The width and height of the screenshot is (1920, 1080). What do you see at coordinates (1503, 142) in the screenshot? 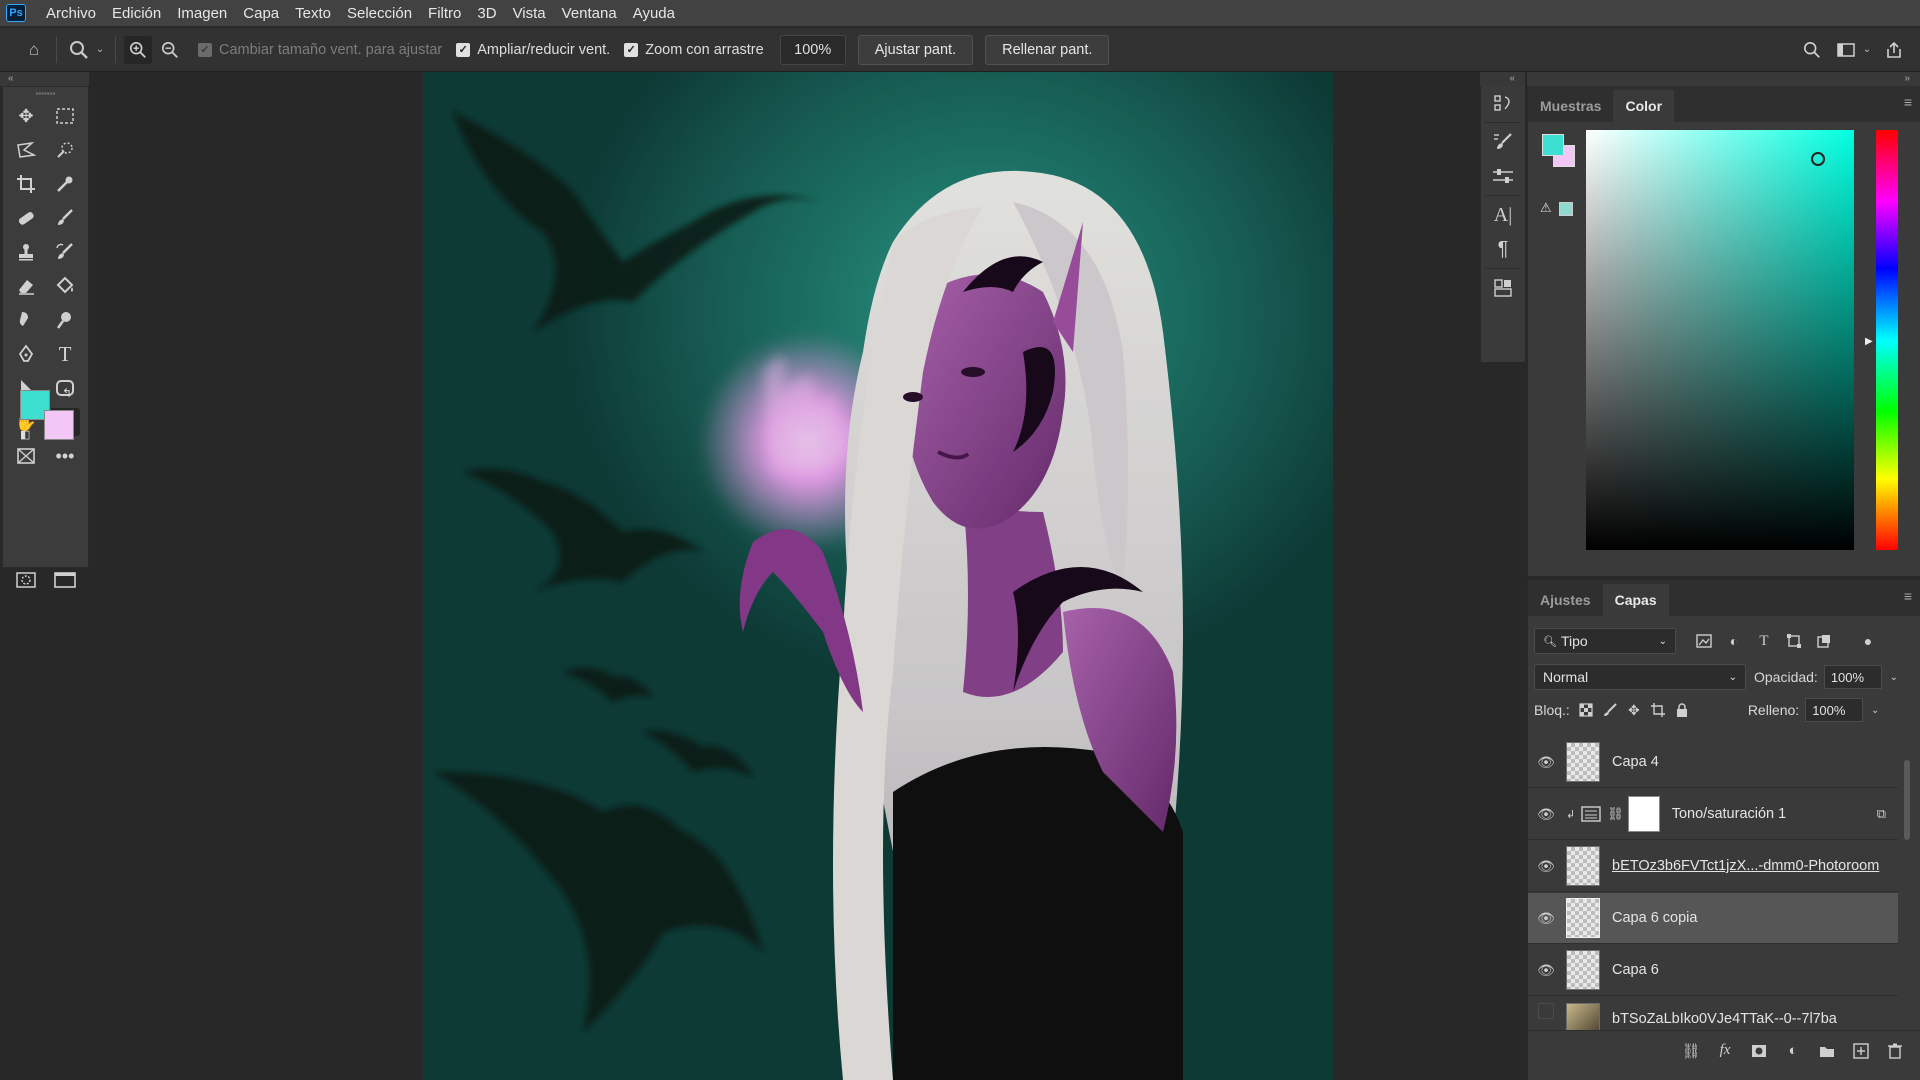
I see `brush-settings-icon` at bounding box center [1503, 142].